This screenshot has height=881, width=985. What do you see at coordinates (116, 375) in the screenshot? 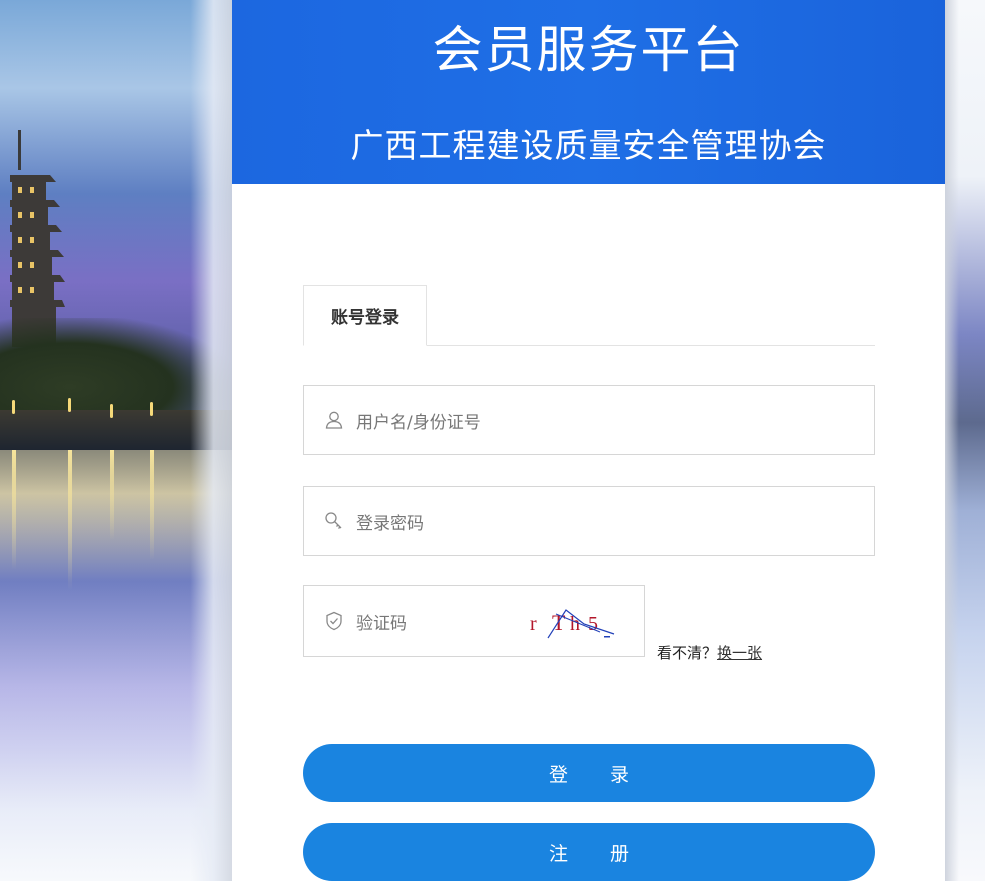
I see `treeline` at bounding box center [116, 375].